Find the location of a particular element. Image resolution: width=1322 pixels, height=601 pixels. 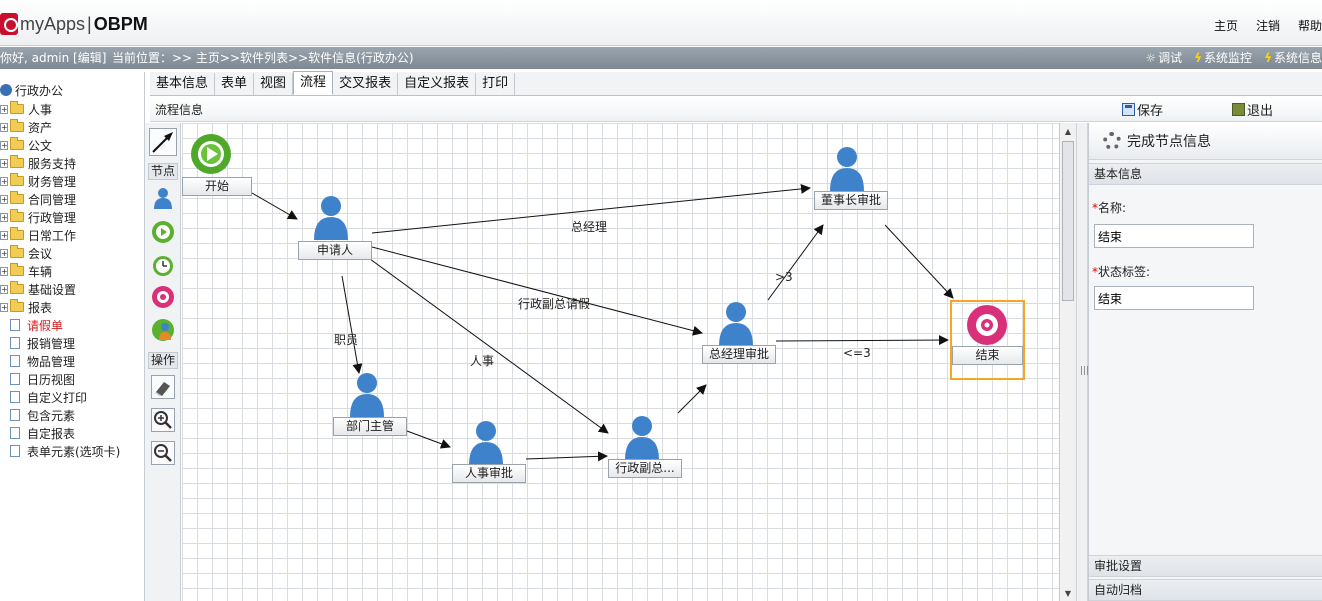

zoom-out-button is located at coordinates (163, 453).